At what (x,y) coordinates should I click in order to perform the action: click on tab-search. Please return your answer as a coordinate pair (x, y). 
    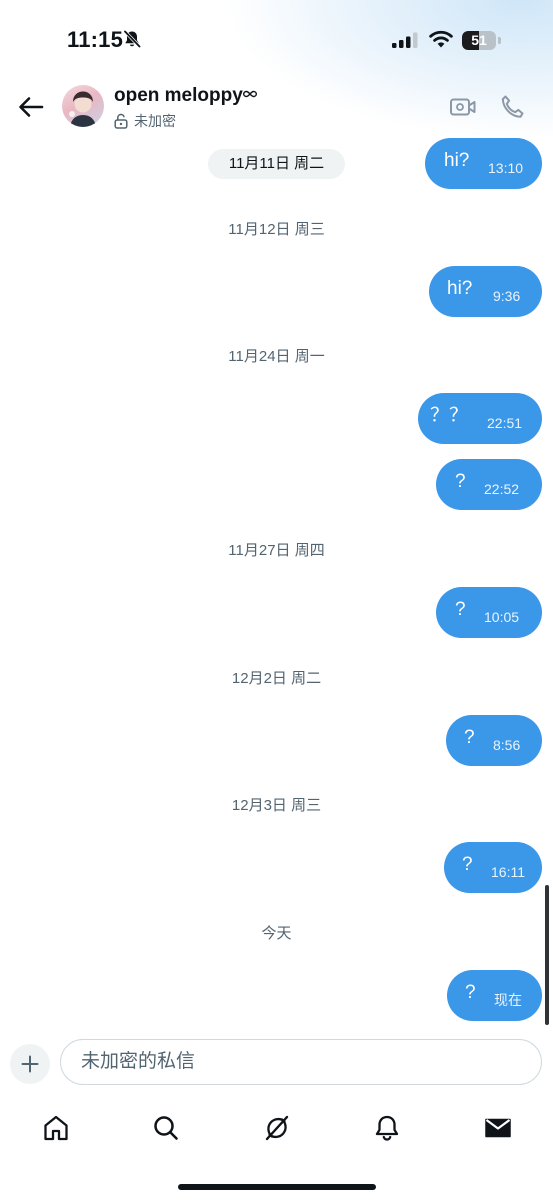
    Looking at the image, I should click on (166, 1128).